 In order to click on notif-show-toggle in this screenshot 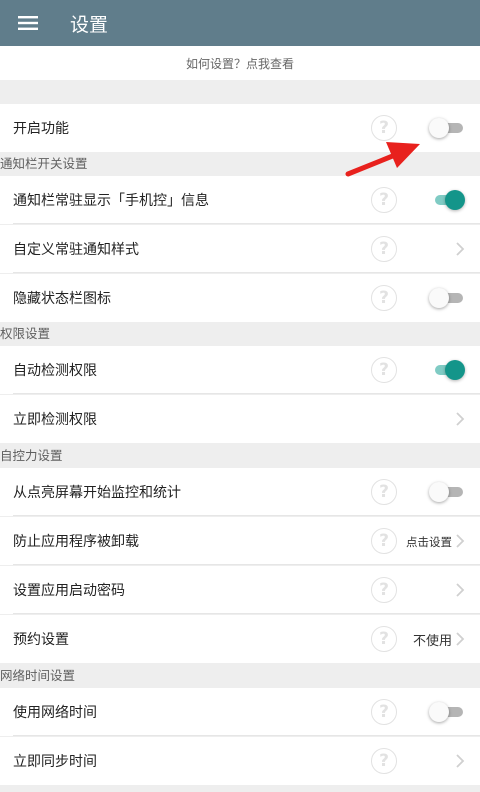, I will do `click(447, 200)`.